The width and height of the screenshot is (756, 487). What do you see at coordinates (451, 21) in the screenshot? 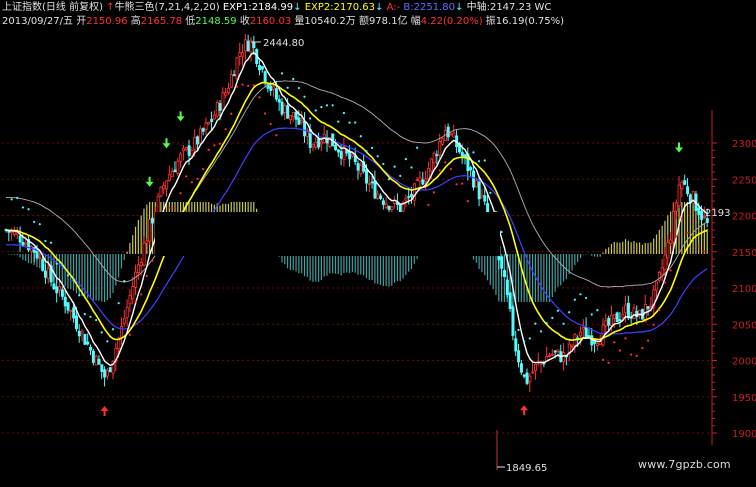
I see `change-value: 4.22(0.20%)` at bounding box center [451, 21].